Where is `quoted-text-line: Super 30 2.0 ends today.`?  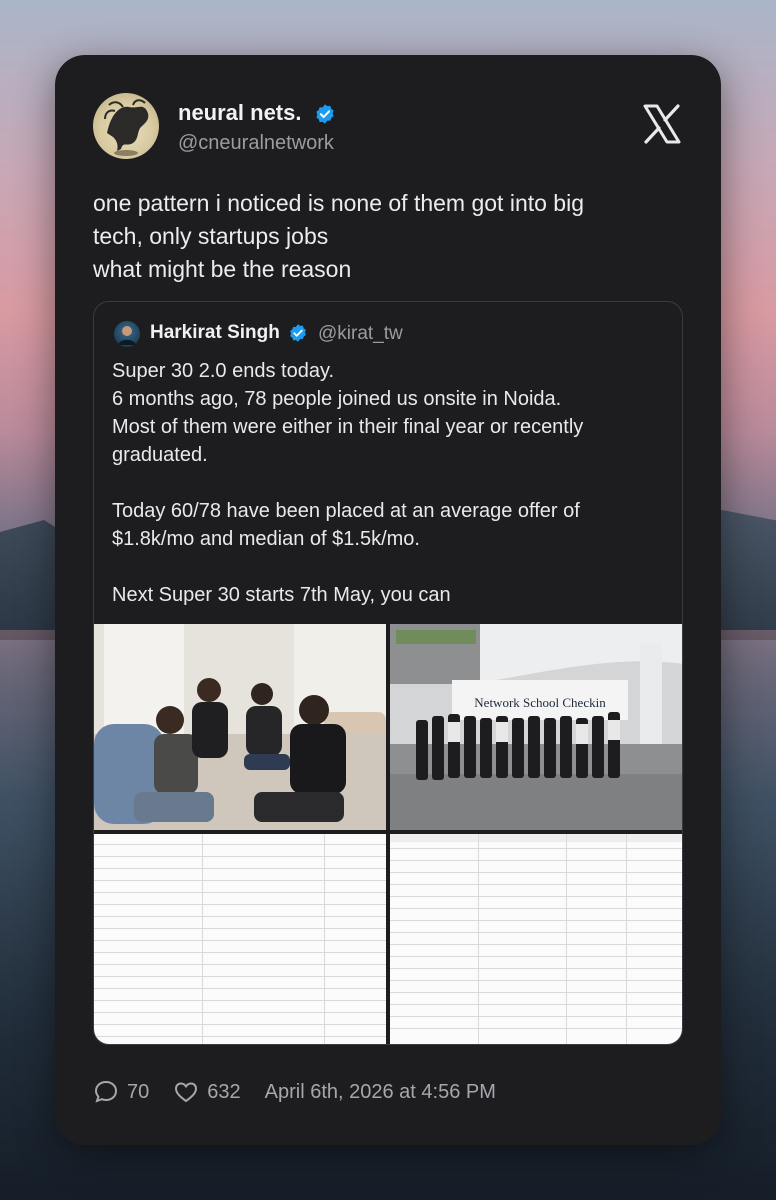
quoted-text-line: Super 30 2.0 ends today. is located at coordinates (223, 371).